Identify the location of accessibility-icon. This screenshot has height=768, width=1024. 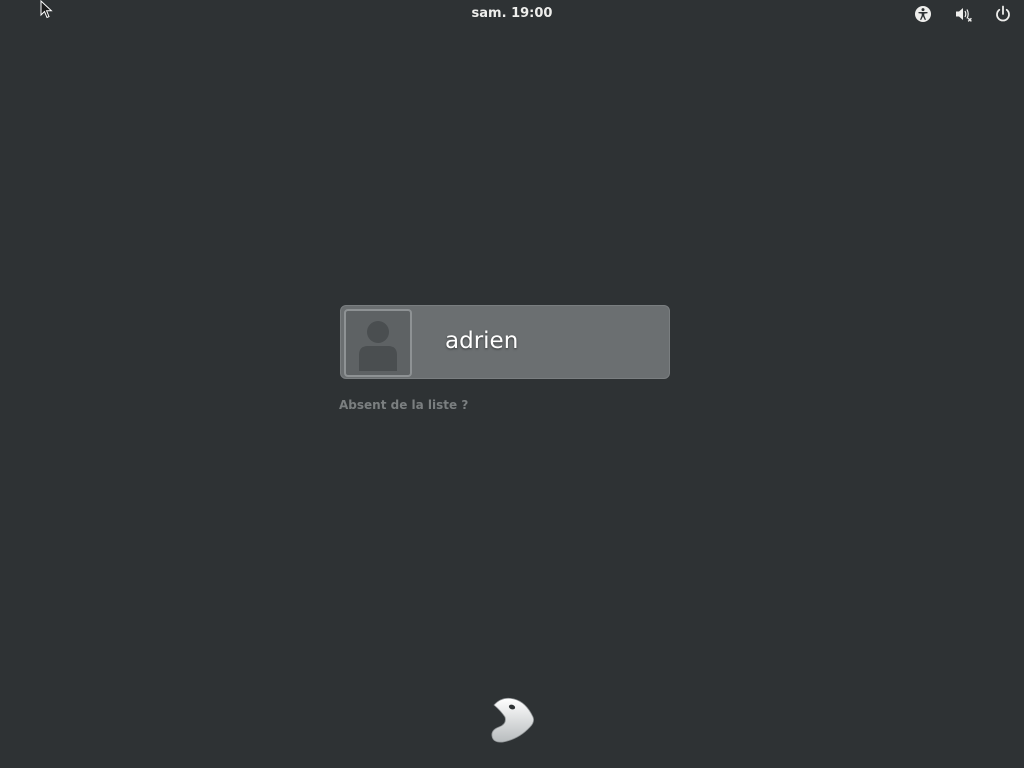
(923, 14).